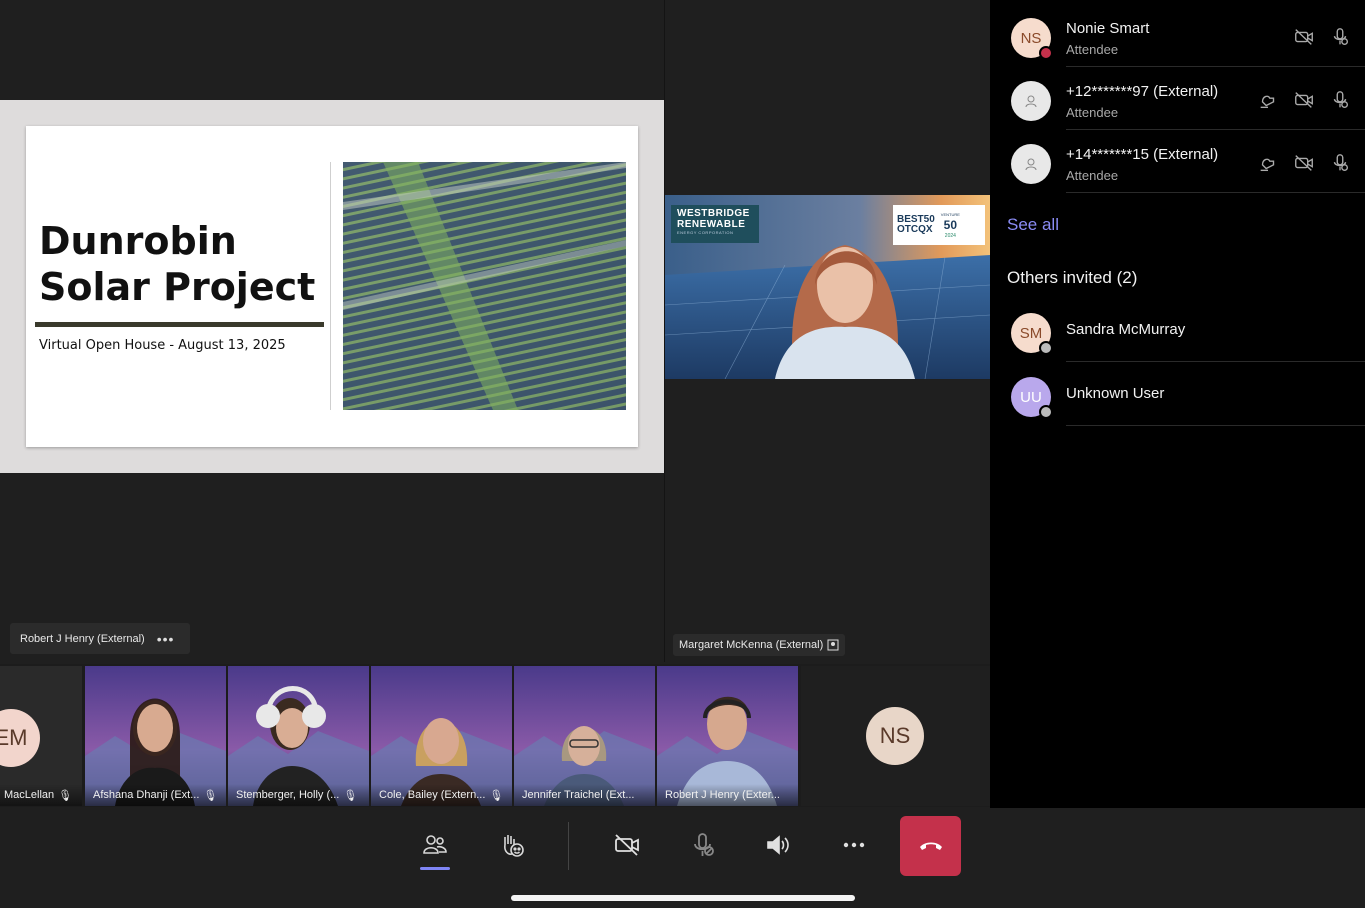  Describe the element at coordinates (100, 638) in the screenshot. I see `presenter-label: Robert J Henry (External) •••` at that location.